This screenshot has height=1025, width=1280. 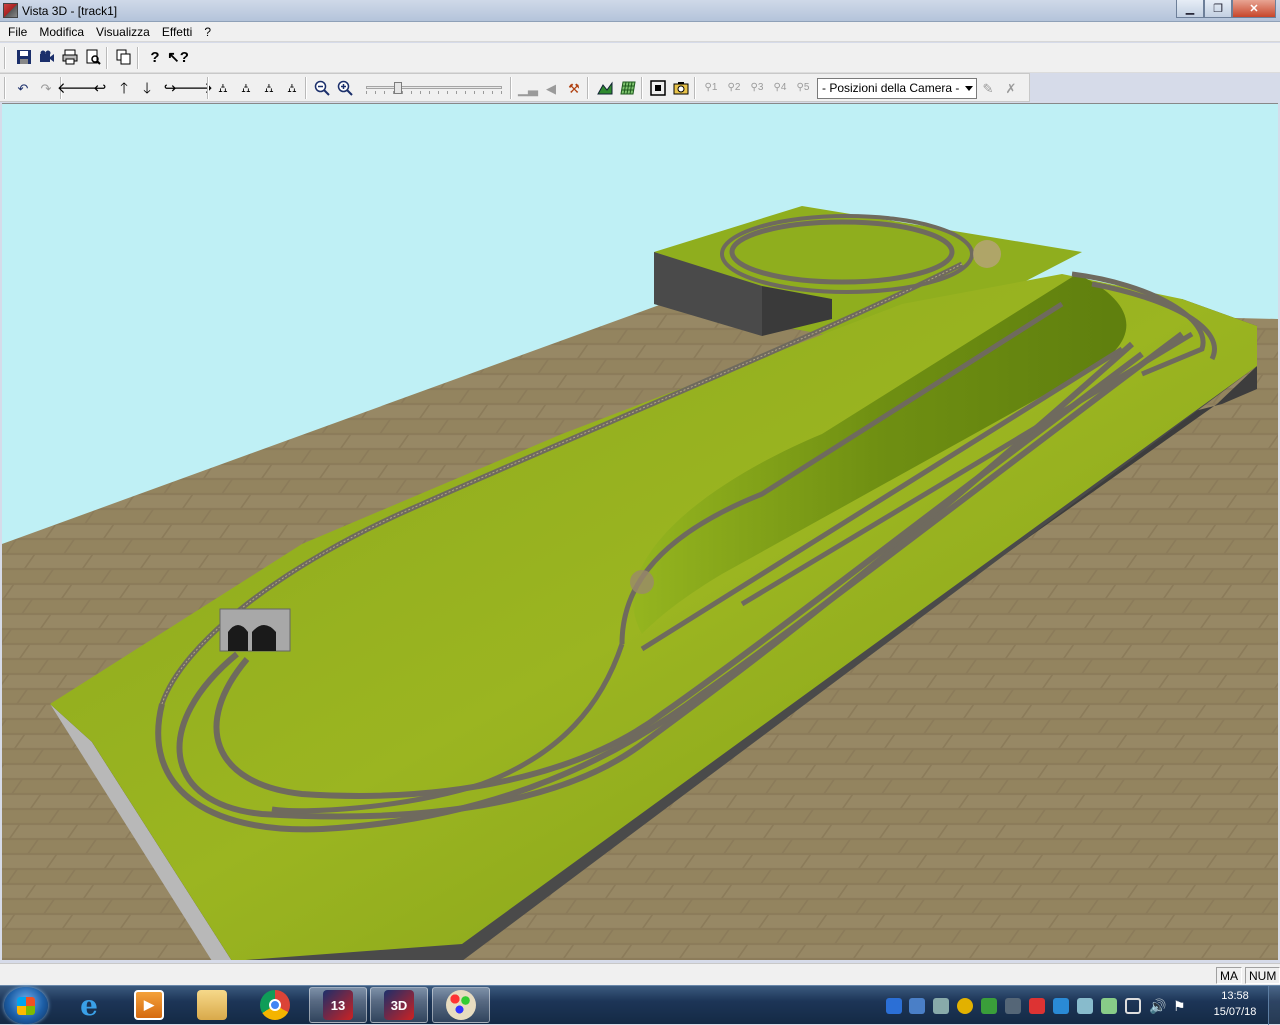 What do you see at coordinates (24, 57) in the screenshot?
I see `save-icon` at bounding box center [24, 57].